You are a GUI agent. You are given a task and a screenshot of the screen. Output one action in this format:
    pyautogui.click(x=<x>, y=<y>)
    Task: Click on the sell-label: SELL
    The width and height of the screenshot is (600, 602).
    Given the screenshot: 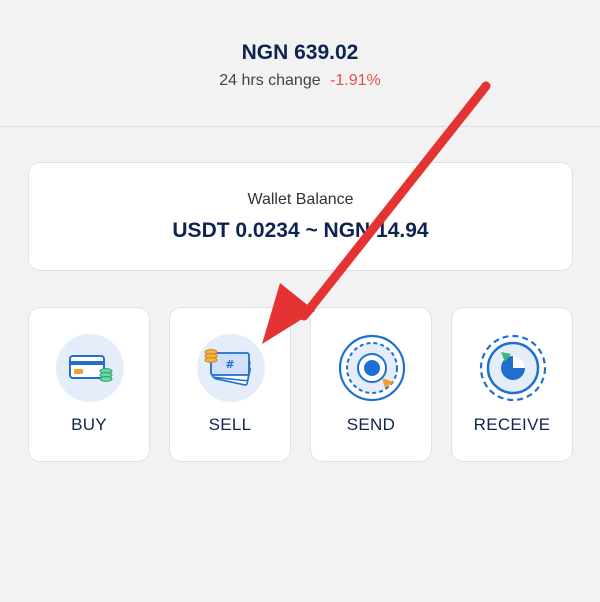 What is the action you would take?
    pyautogui.click(x=230, y=424)
    